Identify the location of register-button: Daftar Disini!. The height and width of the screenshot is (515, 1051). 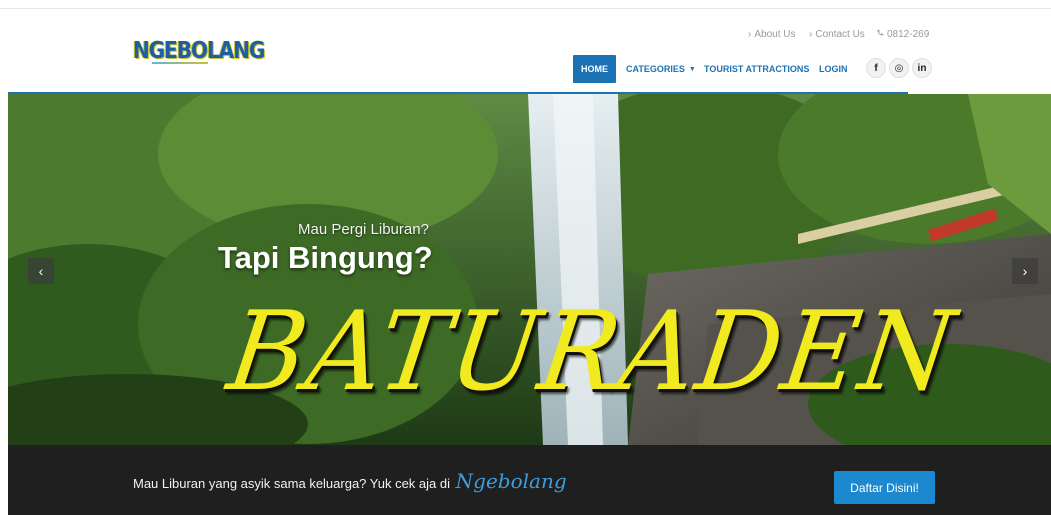
(884, 487).